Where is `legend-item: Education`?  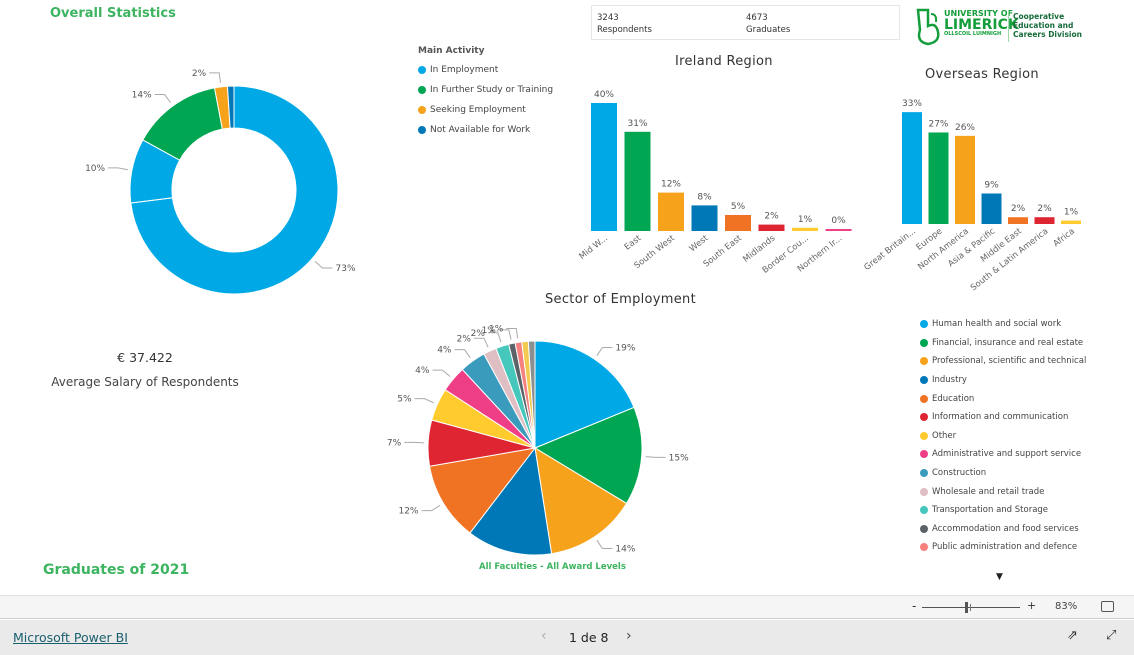 legend-item: Education is located at coordinates (1003, 398).